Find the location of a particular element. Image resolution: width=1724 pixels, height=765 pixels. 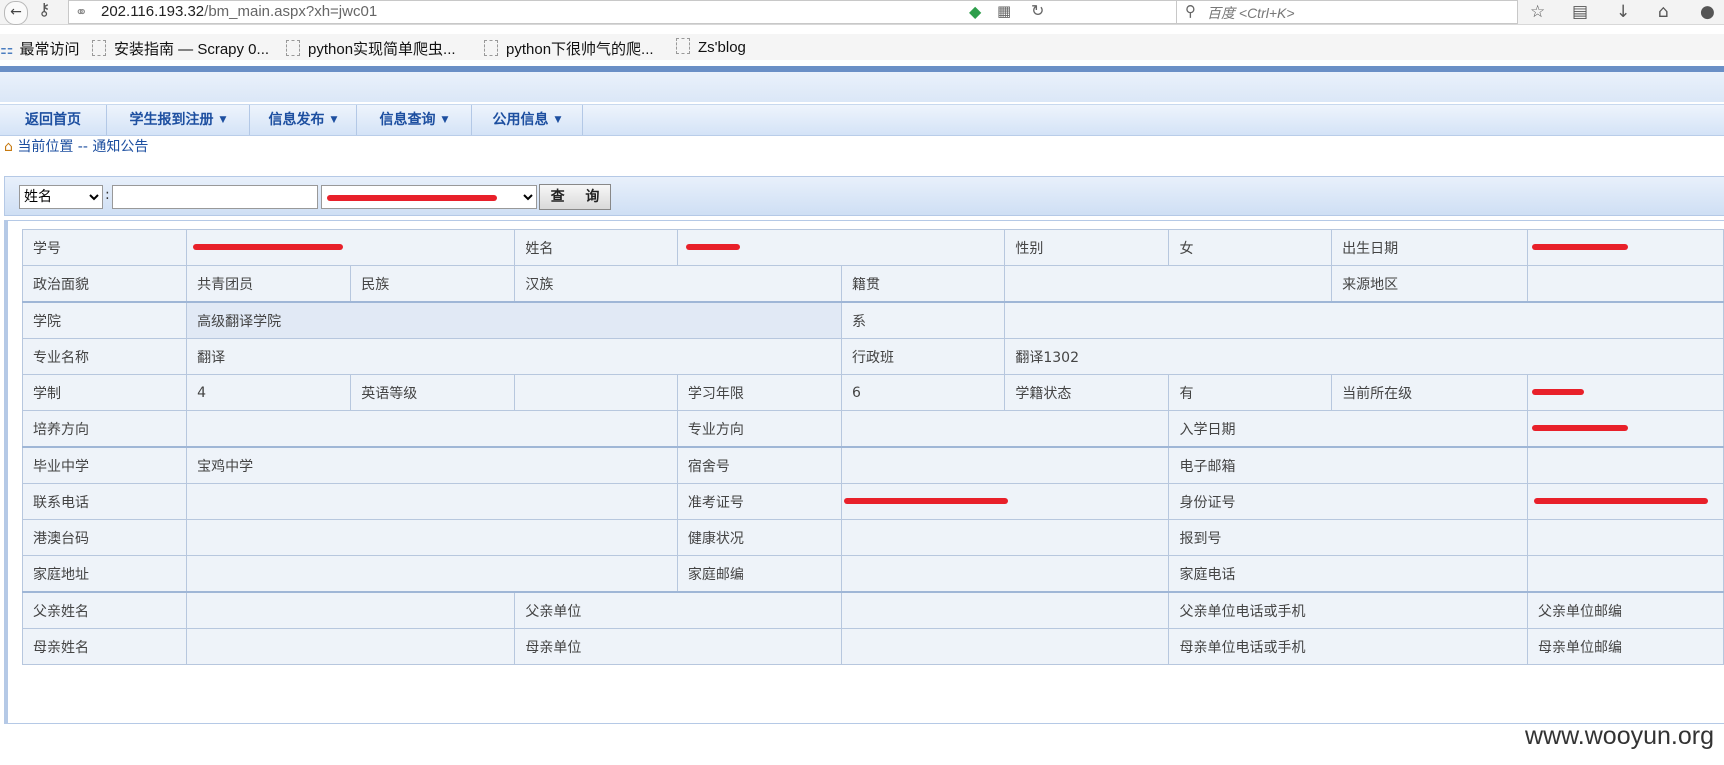

label-cell: 培养方向 is located at coordinates (104, 429).